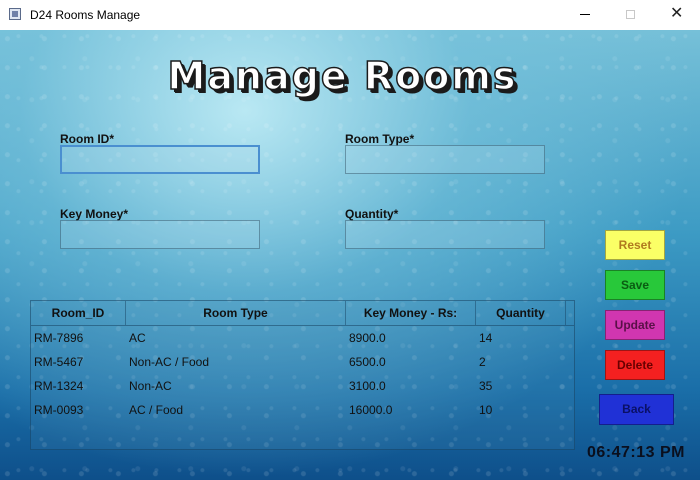 The image size is (700, 480). I want to click on back-button: Back, so click(636, 409).